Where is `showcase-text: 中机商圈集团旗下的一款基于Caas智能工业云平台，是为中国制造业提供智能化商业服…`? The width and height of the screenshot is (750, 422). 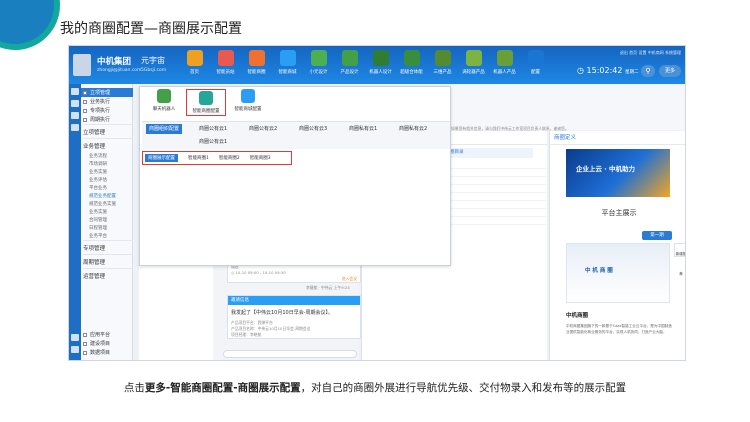
showcase-text: 中机商圈集团旗下的一款基于Caas智能工业云平台，是为中国制造业提供智能化商业服… is located at coordinates (619, 329).